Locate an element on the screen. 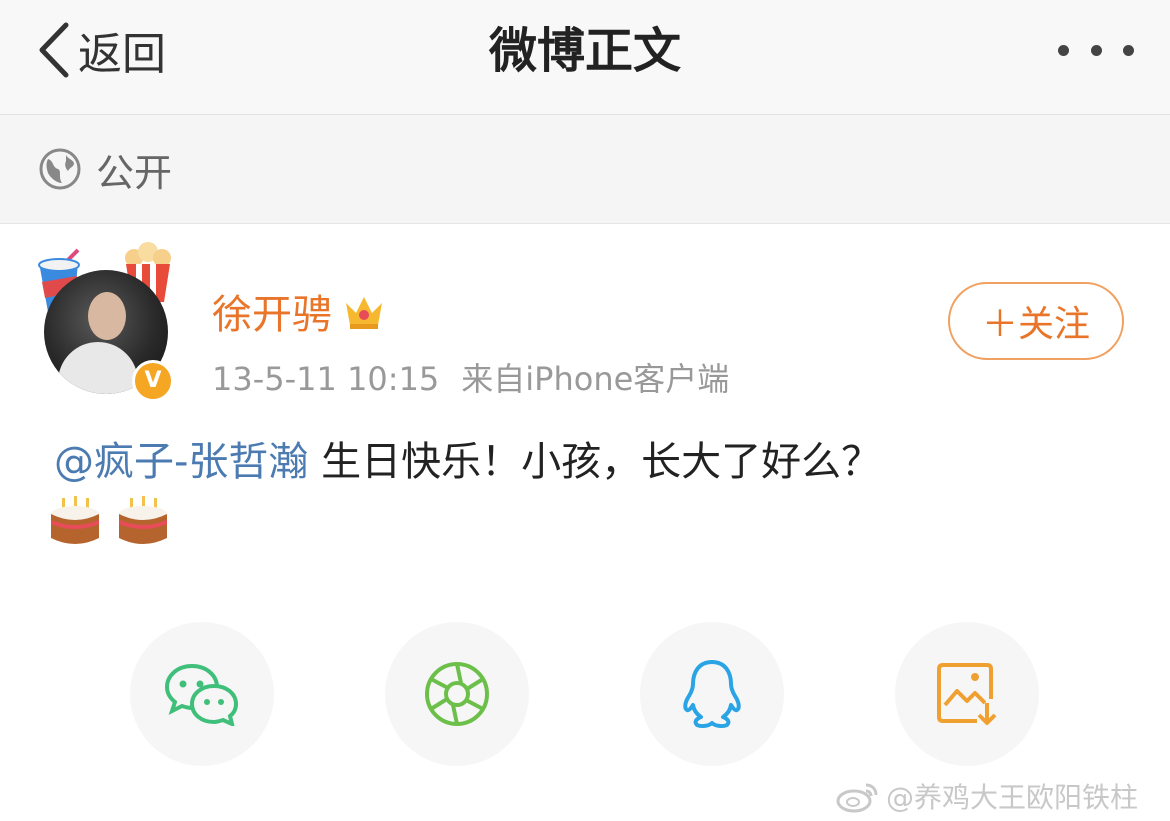 This screenshot has height=821, width=1170. save-image-icon is located at coordinates (967, 694).